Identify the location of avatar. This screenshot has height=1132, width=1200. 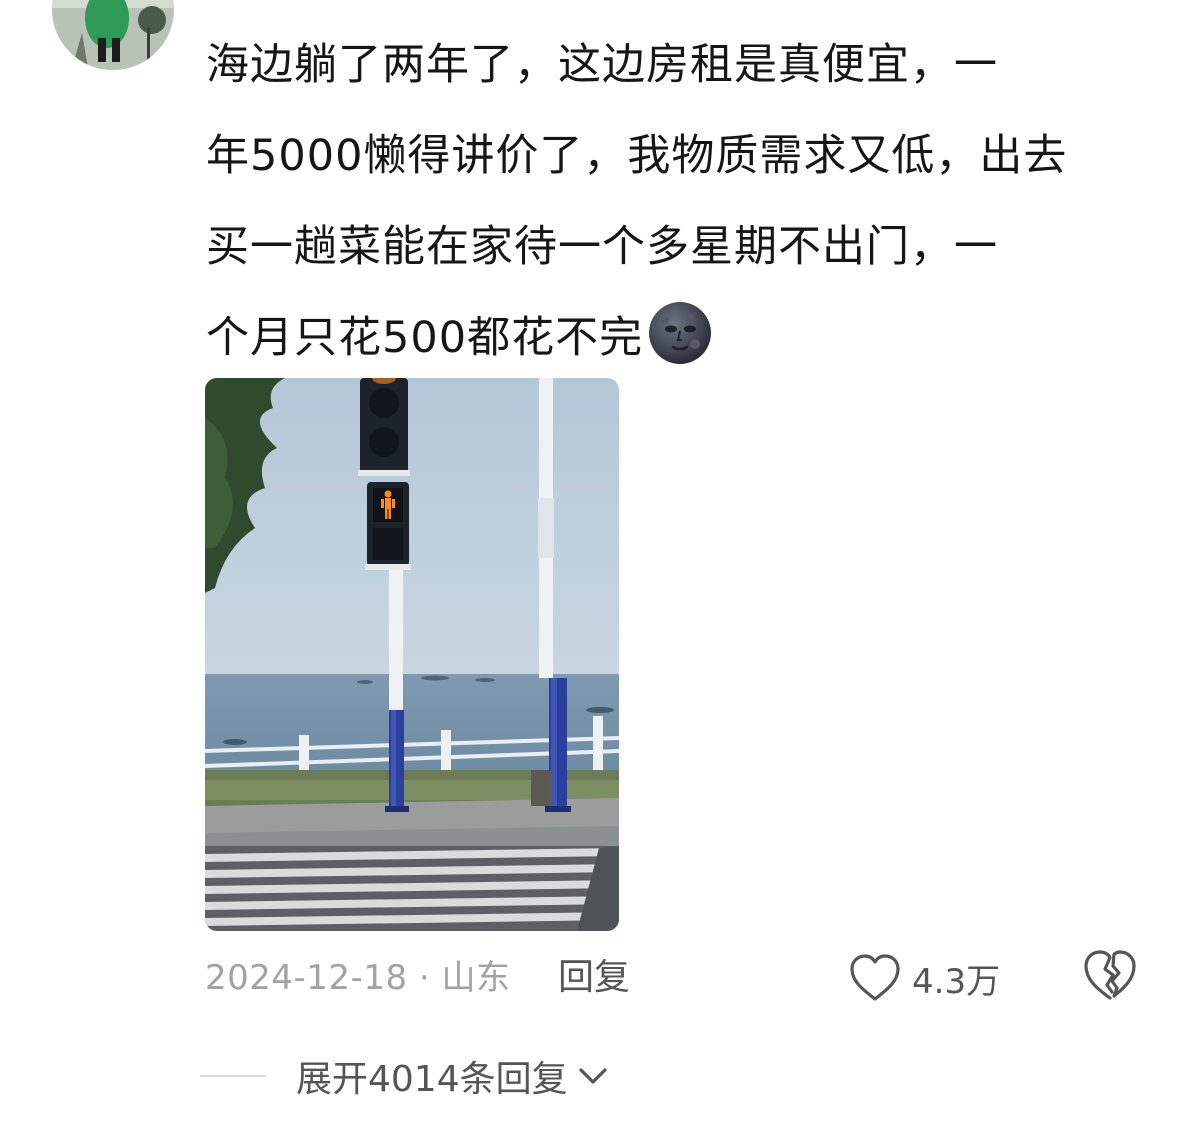
(113, 35).